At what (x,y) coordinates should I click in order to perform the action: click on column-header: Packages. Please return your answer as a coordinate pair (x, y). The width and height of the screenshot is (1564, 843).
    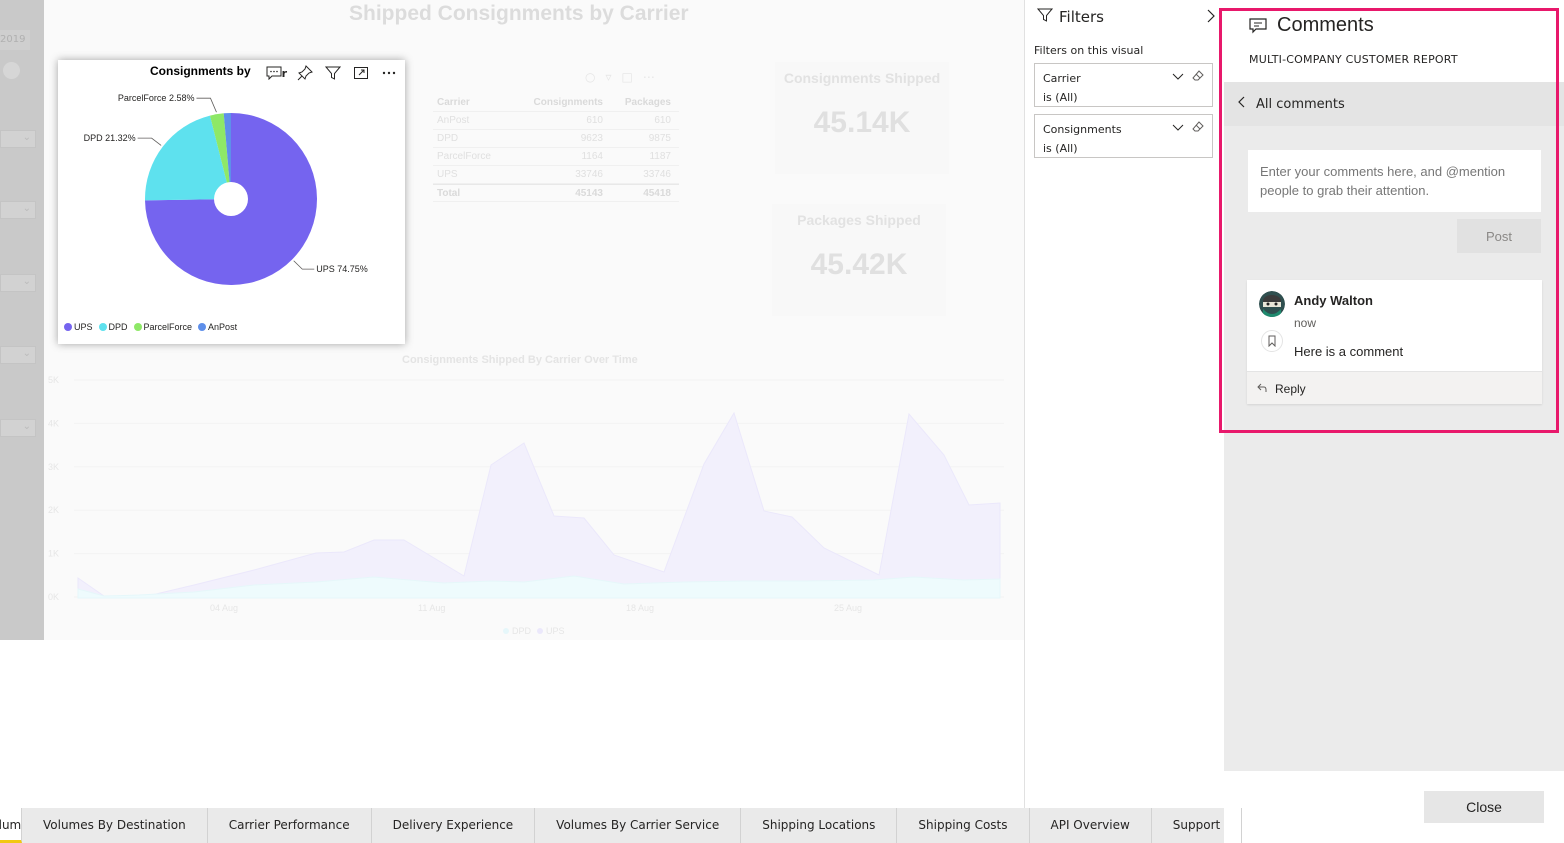
    Looking at the image, I should click on (641, 102).